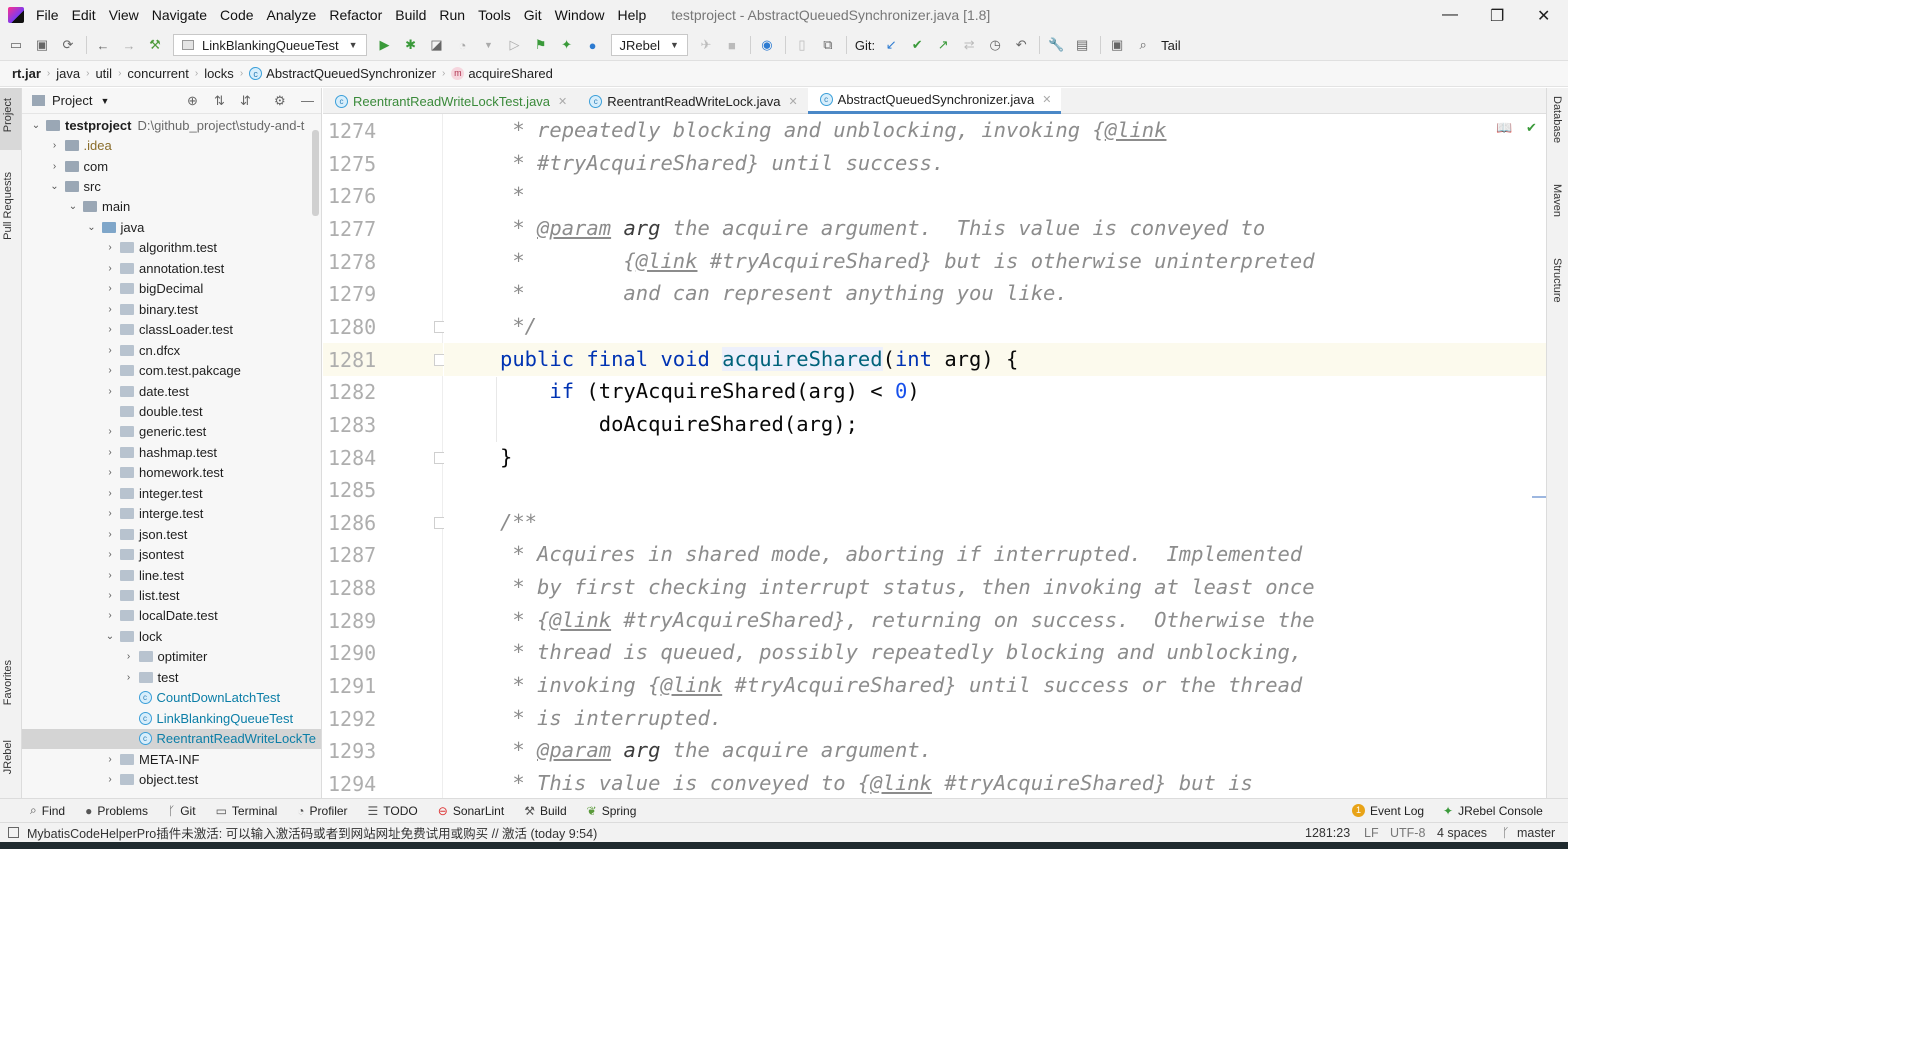 This screenshot has height=1039, width=1920. I want to click on menu-tools: Tools, so click(494, 15).